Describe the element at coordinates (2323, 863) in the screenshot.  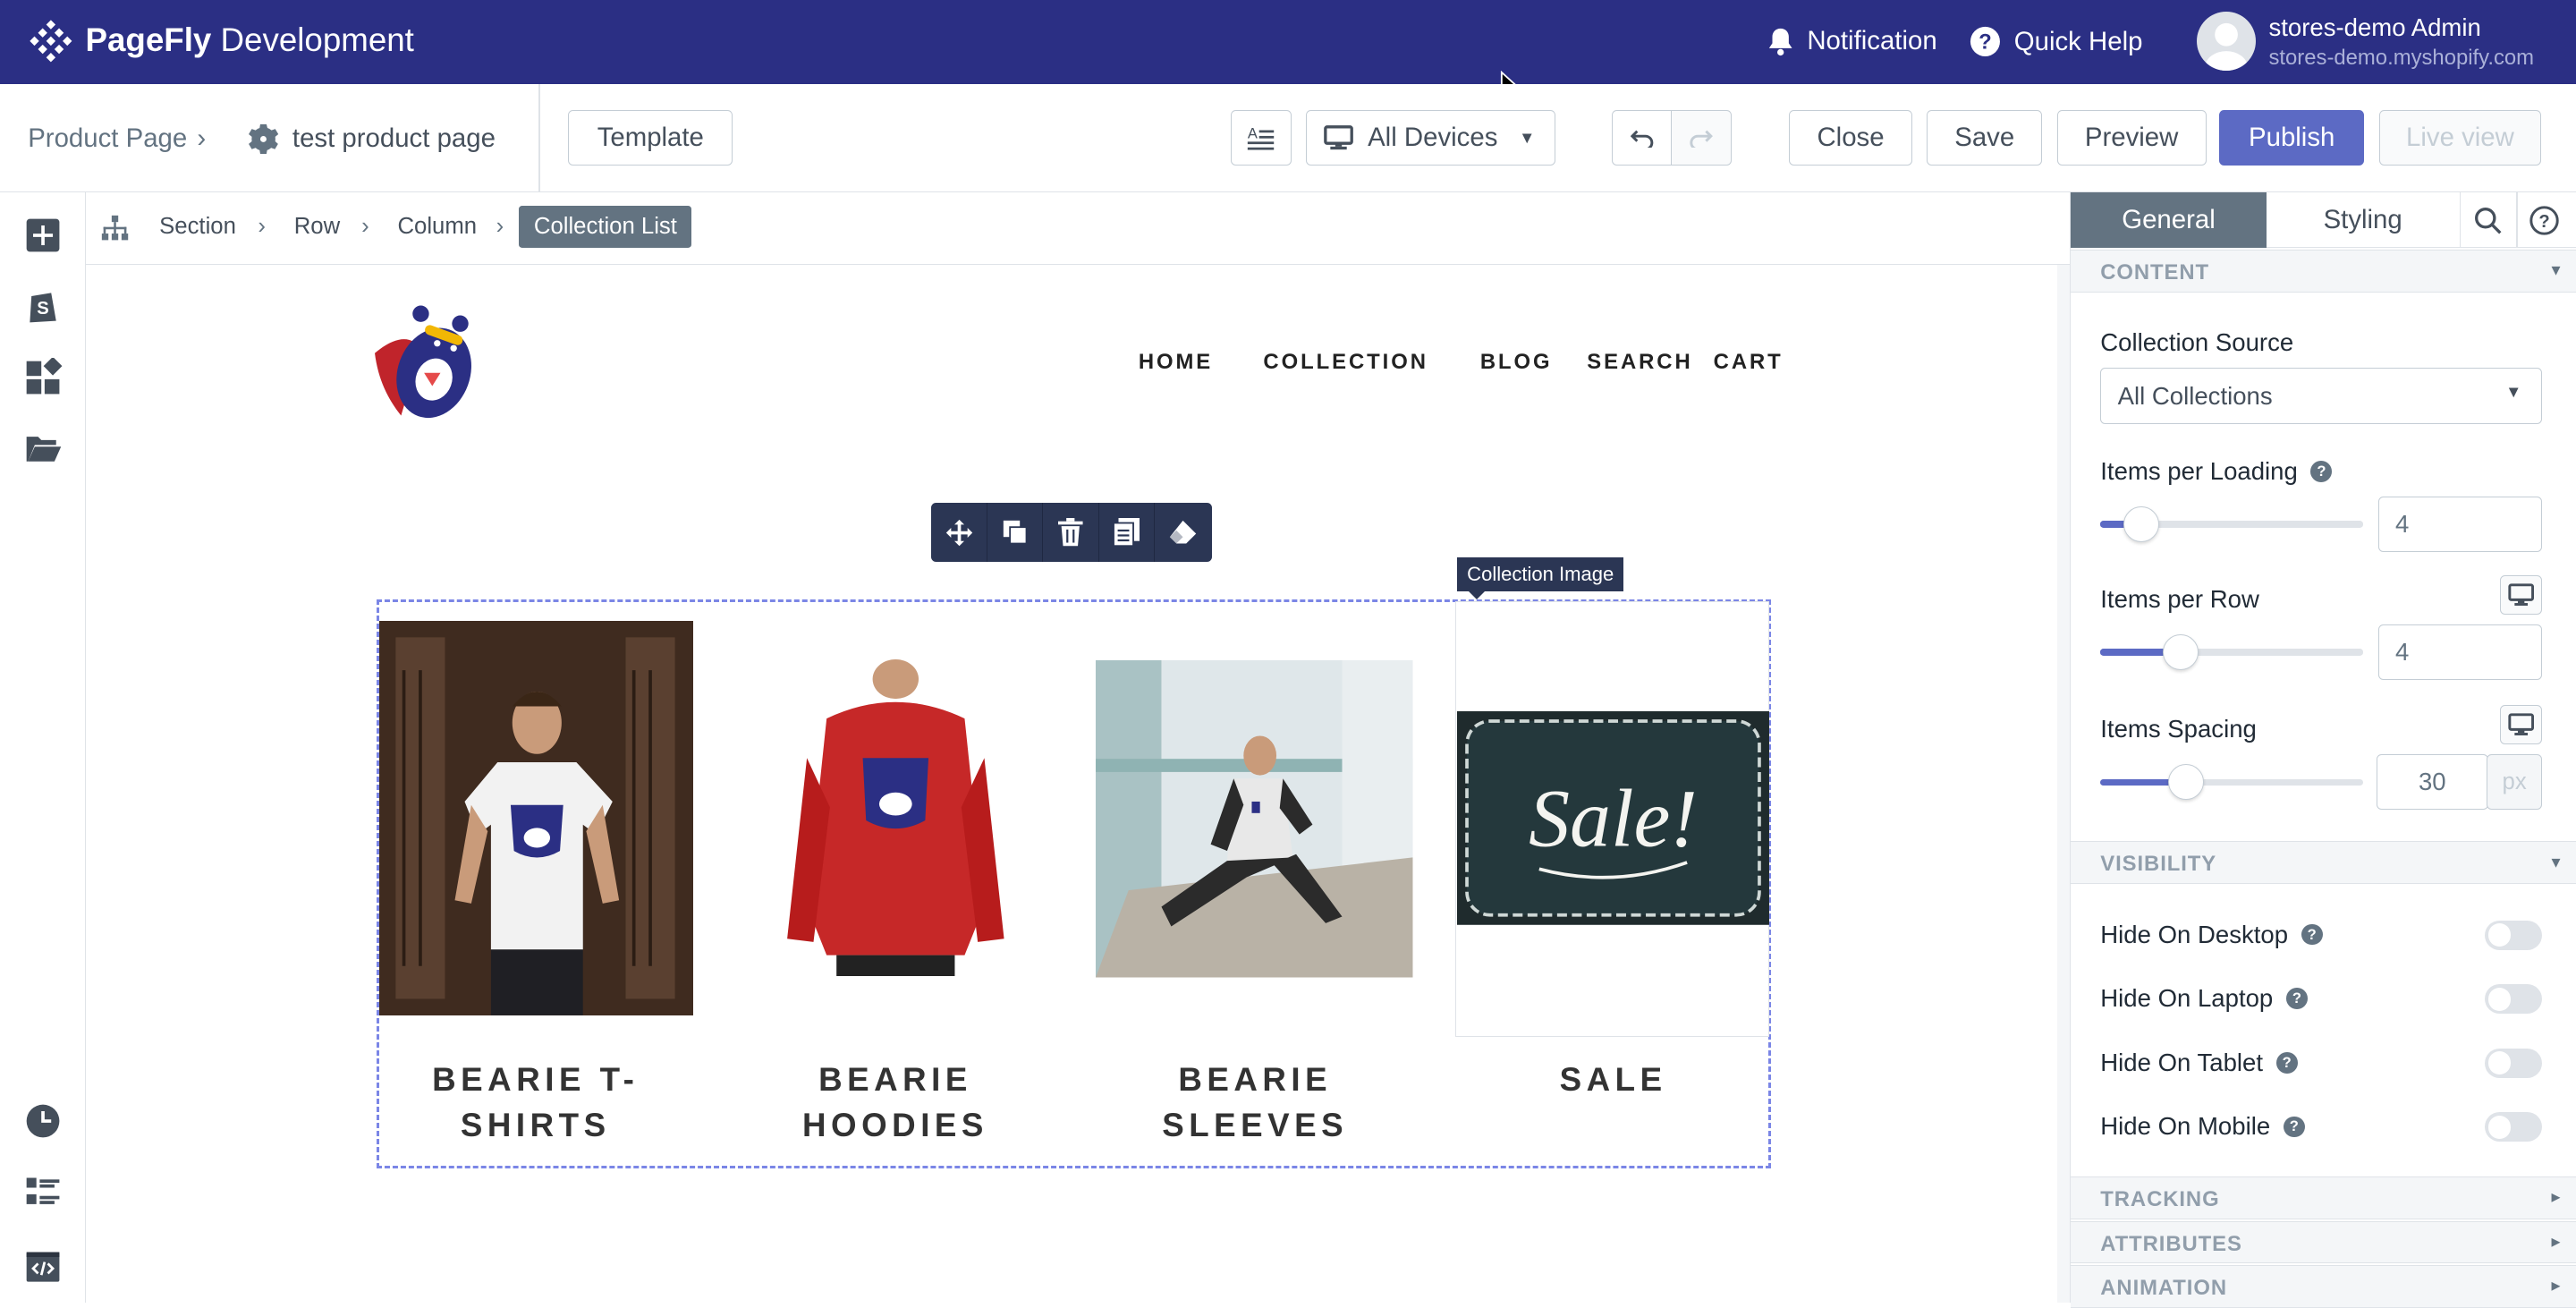
I see `visibility-section-header: VISIBILITY ▾` at that location.